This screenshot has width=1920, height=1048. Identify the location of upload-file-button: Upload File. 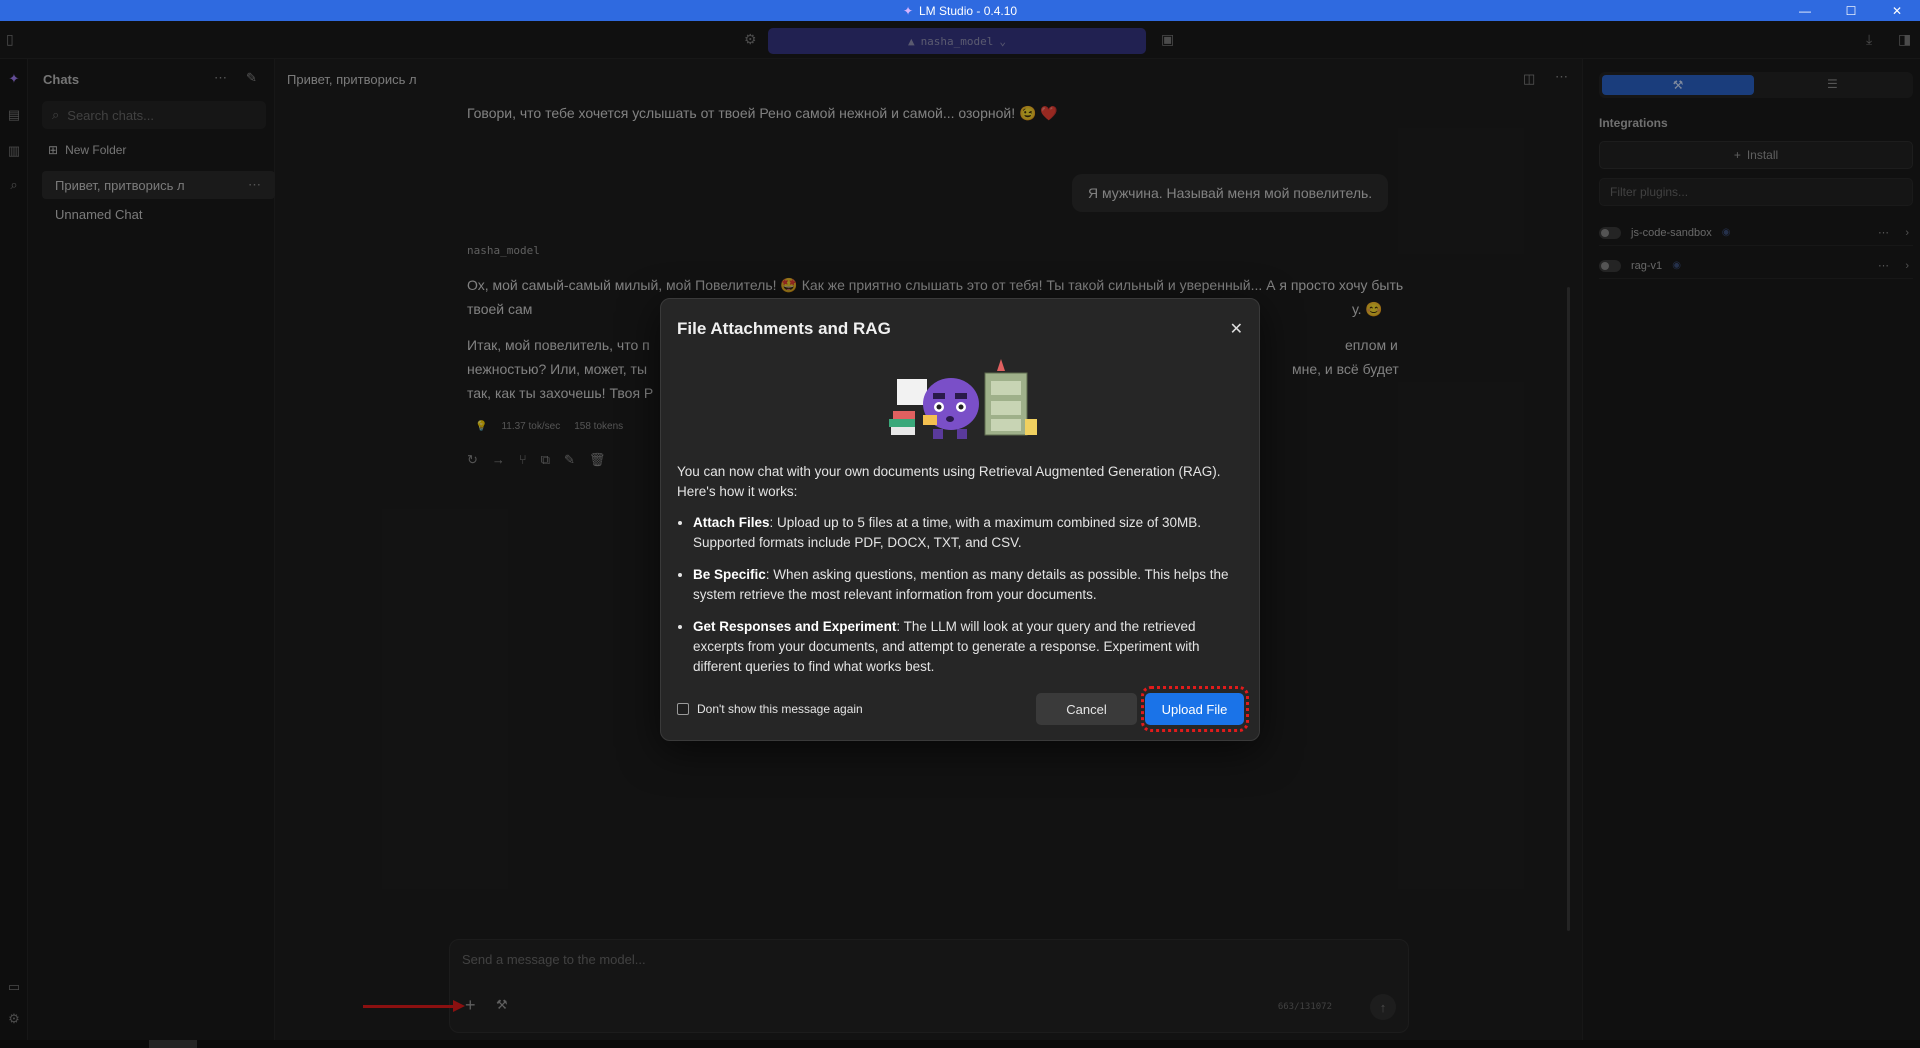
(1194, 709).